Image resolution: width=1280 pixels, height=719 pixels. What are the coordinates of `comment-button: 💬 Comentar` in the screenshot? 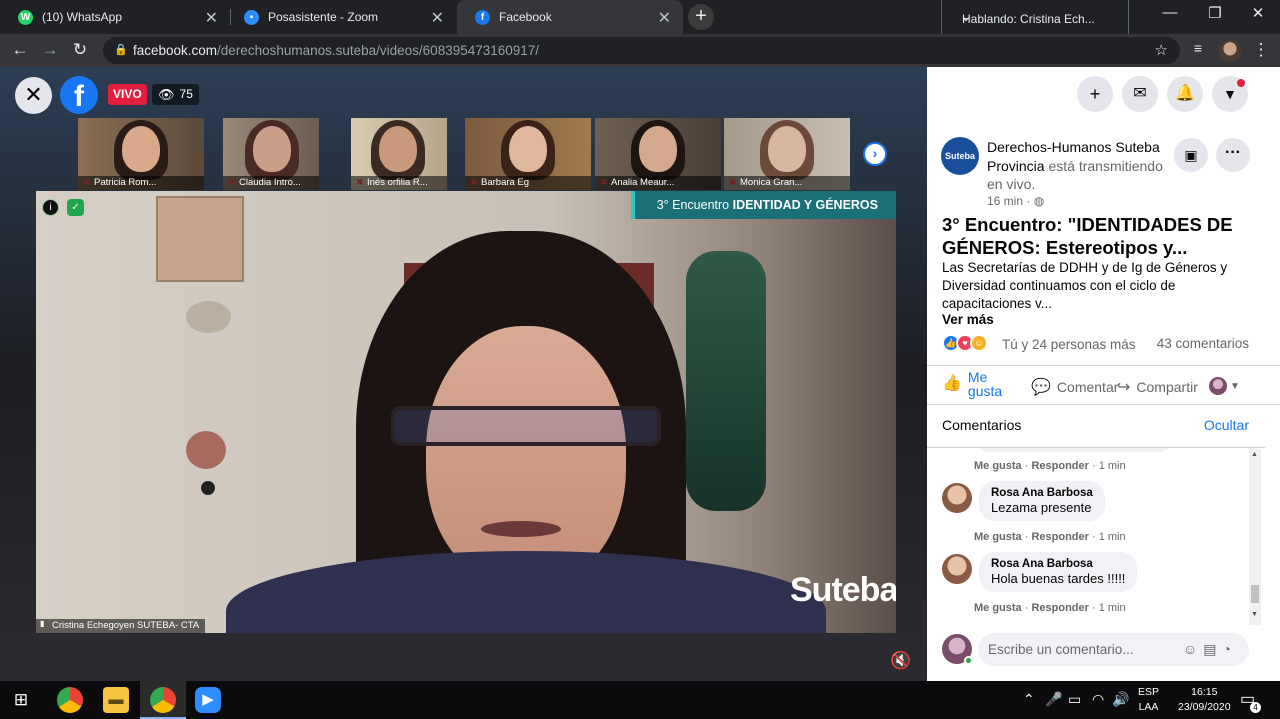 It's located at (1074, 387).